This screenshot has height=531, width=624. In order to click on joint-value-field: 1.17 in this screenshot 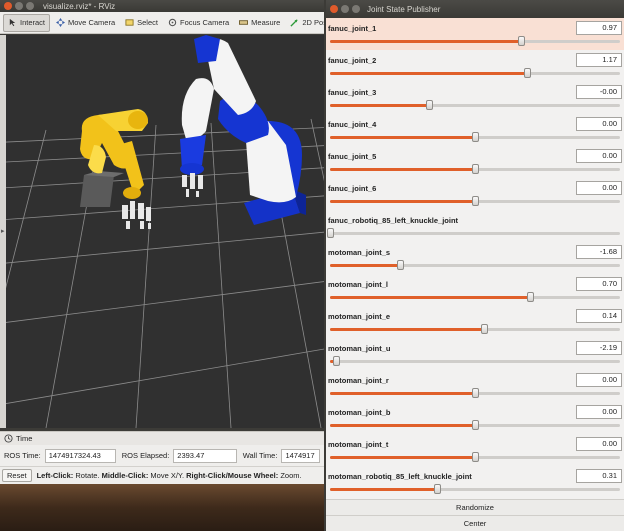, I will do `click(599, 60)`.